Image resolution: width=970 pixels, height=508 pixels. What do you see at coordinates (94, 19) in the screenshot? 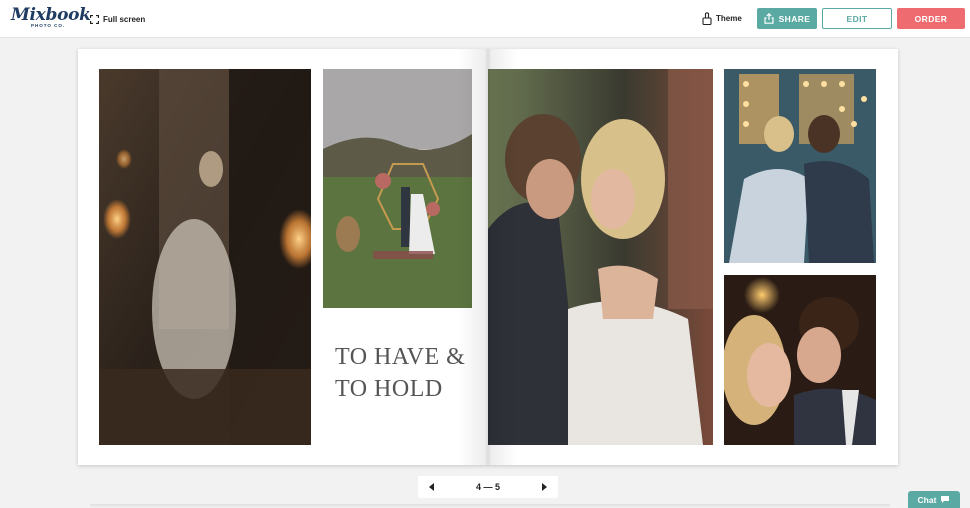
I see `fullscreen-icon` at bounding box center [94, 19].